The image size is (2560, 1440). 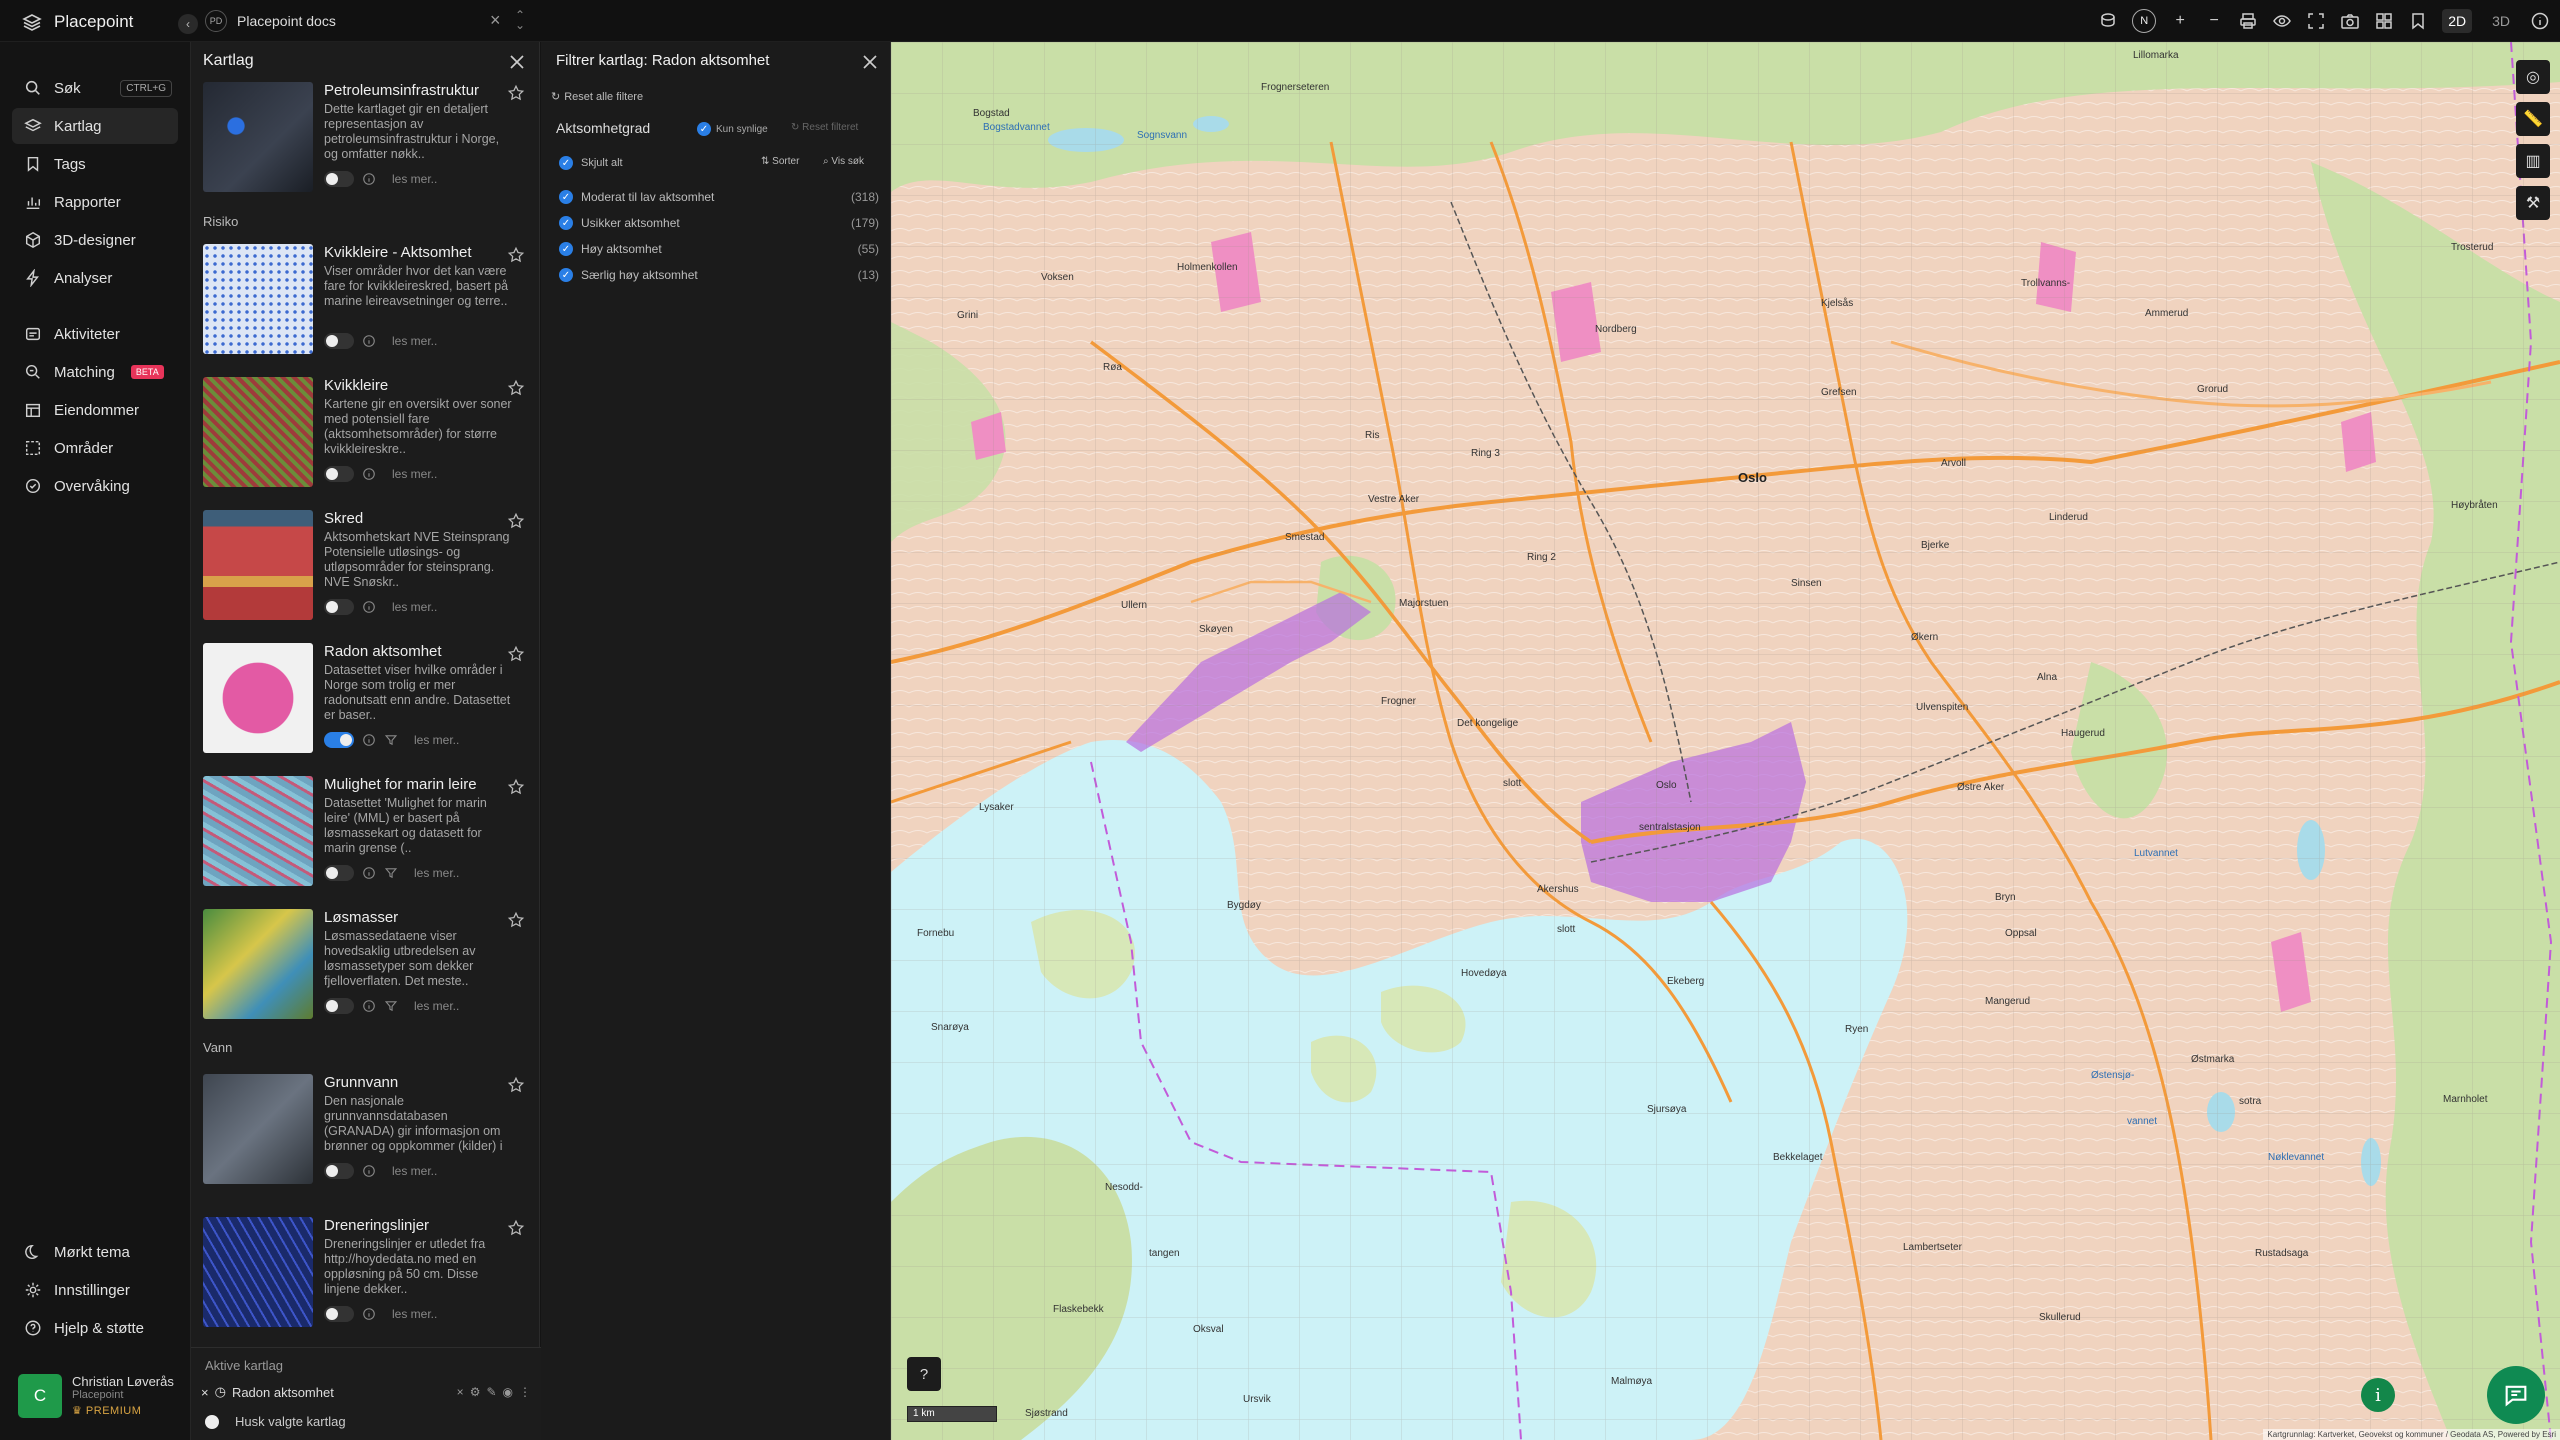 I want to click on mode-2d-button: 2D, so click(x=2457, y=21).